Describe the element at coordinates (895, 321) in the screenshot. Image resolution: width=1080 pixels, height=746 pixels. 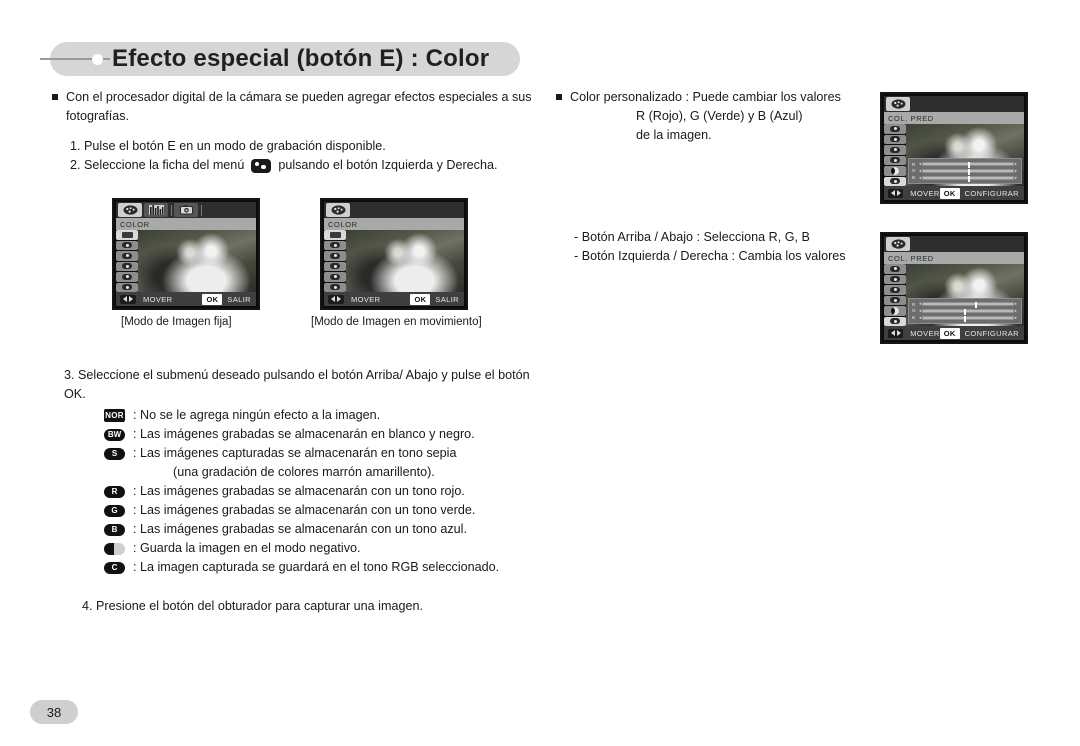
I see `effect-option-custom-cb` at that location.